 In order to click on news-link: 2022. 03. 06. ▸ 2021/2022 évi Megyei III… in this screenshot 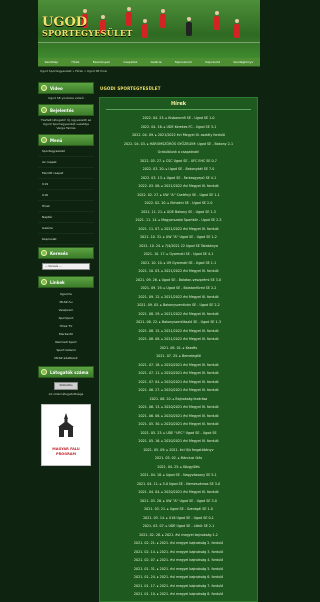, I will do `click(178, 186)`.